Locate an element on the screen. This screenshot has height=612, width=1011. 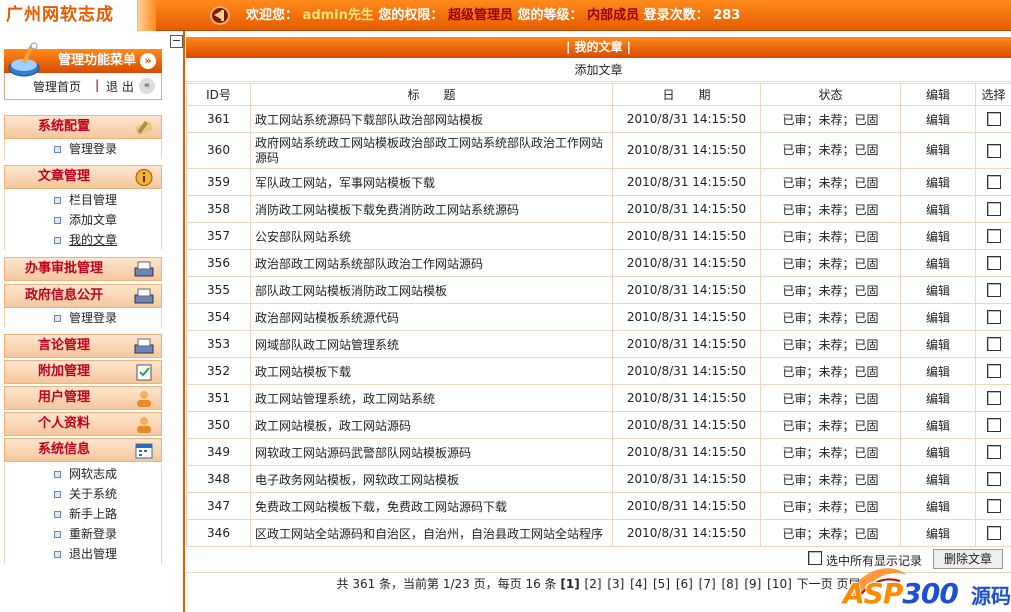
cell-title: 公安部队网站系统 is located at coordinates (431, 236).